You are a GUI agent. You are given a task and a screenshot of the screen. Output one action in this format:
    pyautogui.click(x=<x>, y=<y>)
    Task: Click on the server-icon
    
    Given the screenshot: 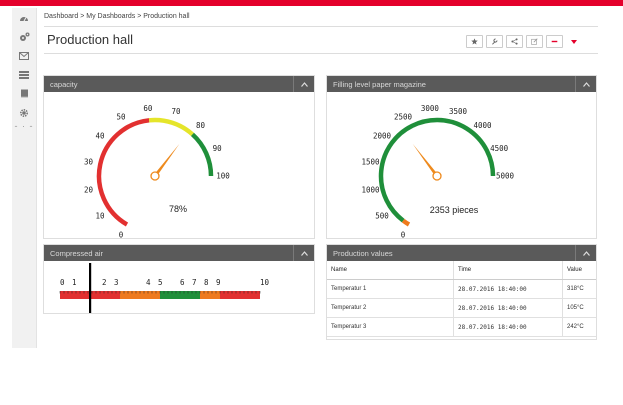 What is the action you would take?
    pyautogui.click(x=24, y=74)
    